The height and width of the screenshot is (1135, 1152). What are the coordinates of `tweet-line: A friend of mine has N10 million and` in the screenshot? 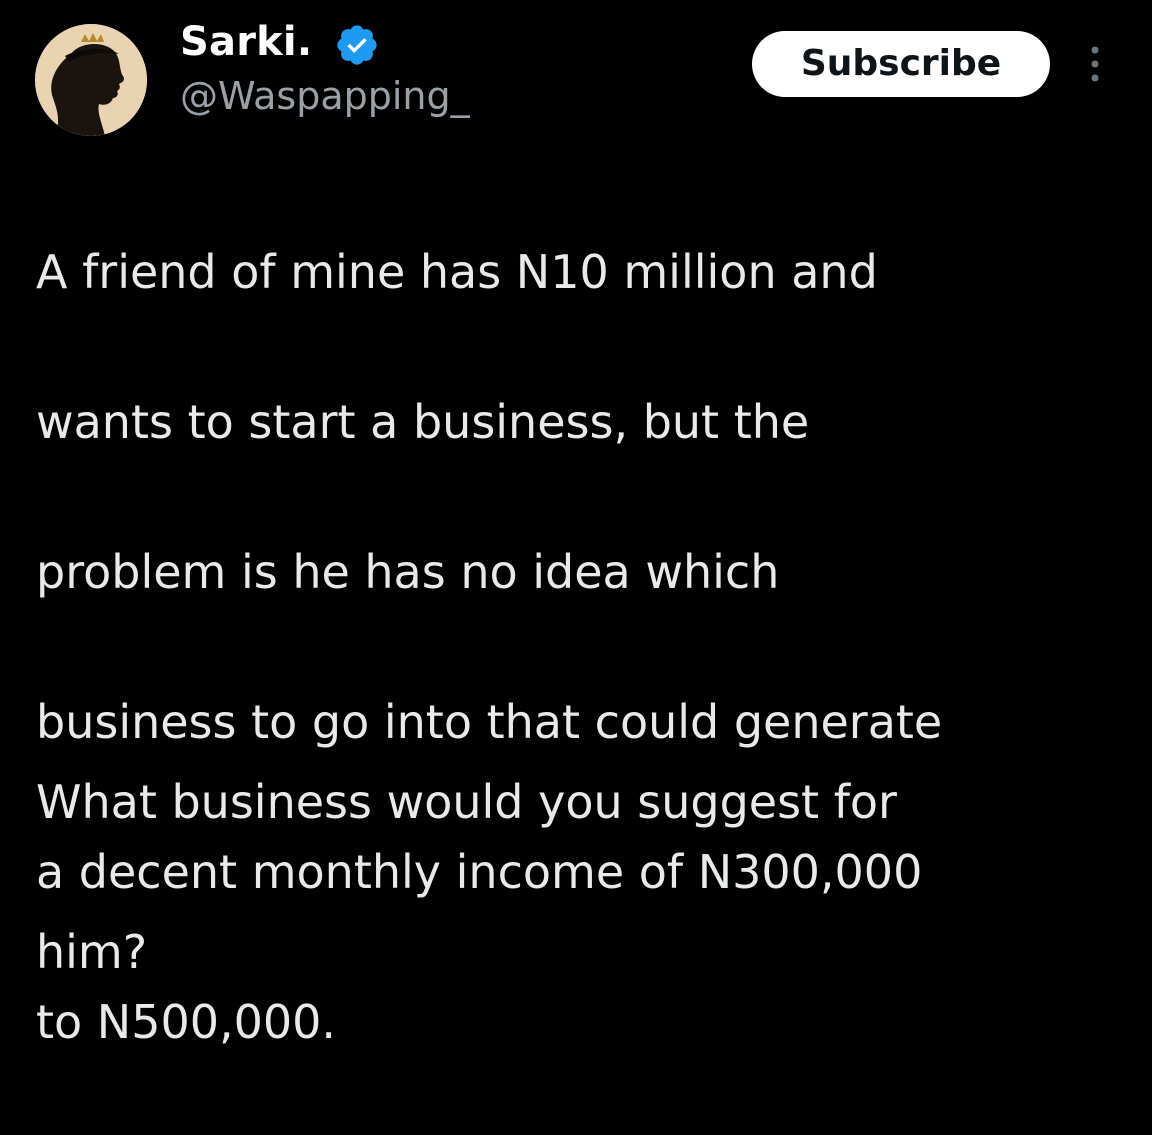 It's located at (457, 272).